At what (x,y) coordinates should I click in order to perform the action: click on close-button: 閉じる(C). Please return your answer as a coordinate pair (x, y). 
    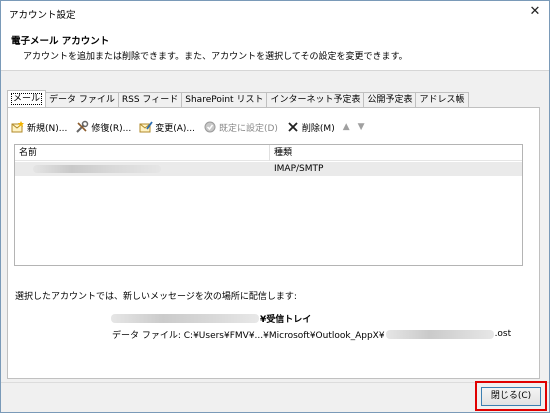
    Looking at the image, I should click on (511, 396).